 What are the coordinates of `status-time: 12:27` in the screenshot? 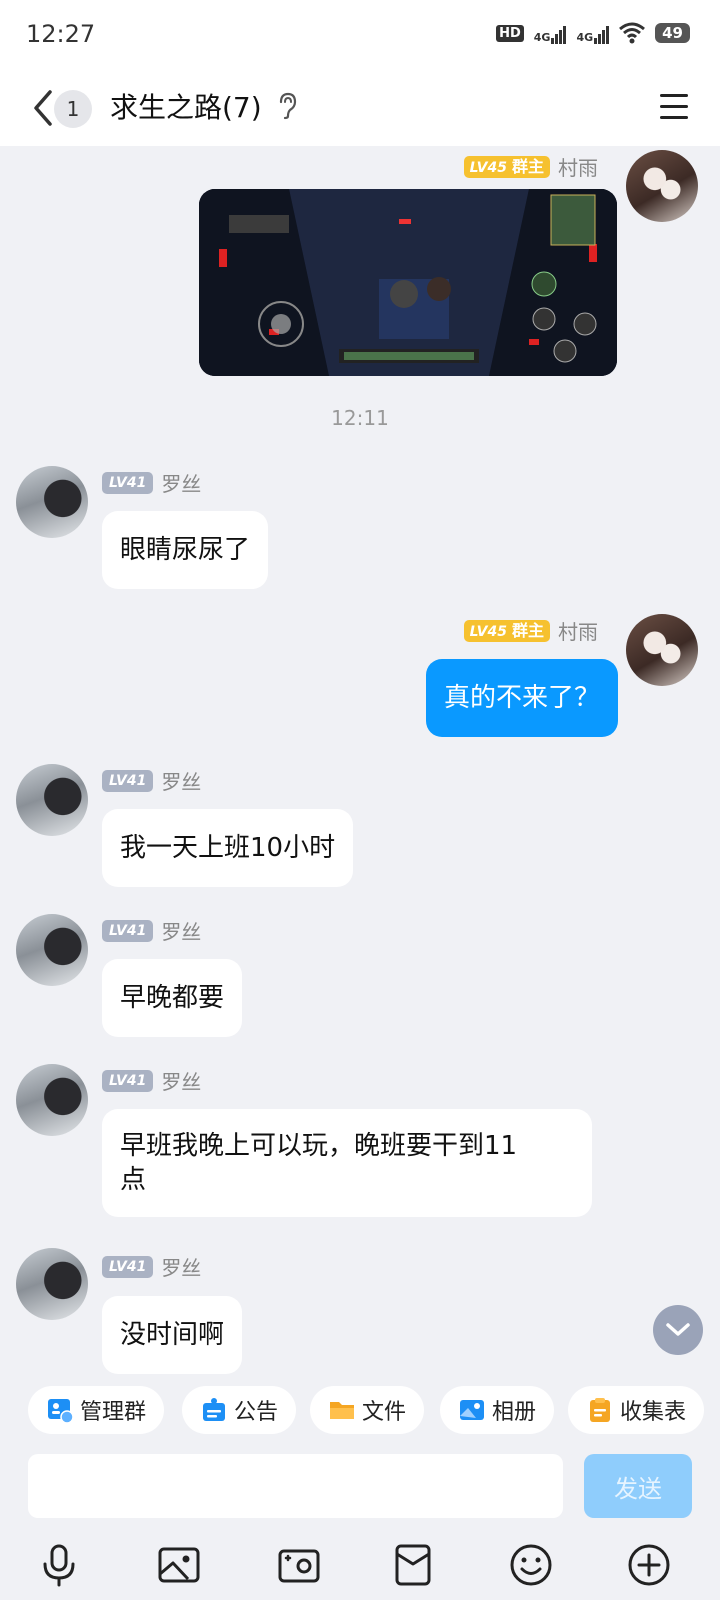 It's located at (61, 34).